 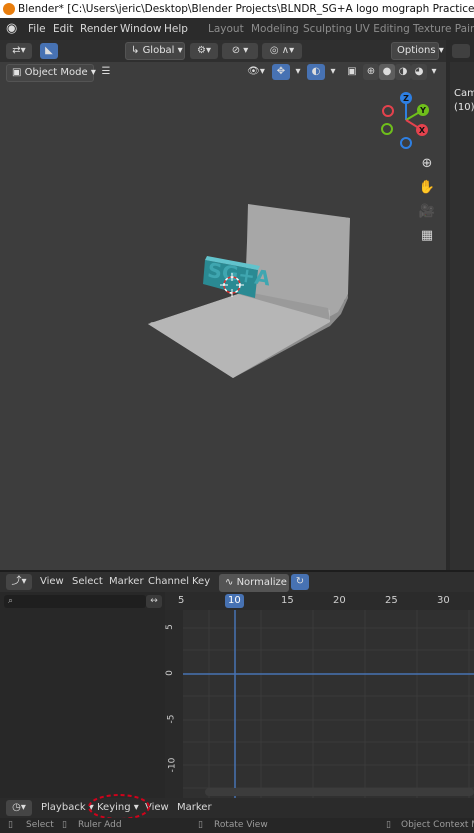 What do you see at coordinates (234, 601) in the screenshot?
I see `current-frame-indicator: 10` at bounding box center [234, 601].